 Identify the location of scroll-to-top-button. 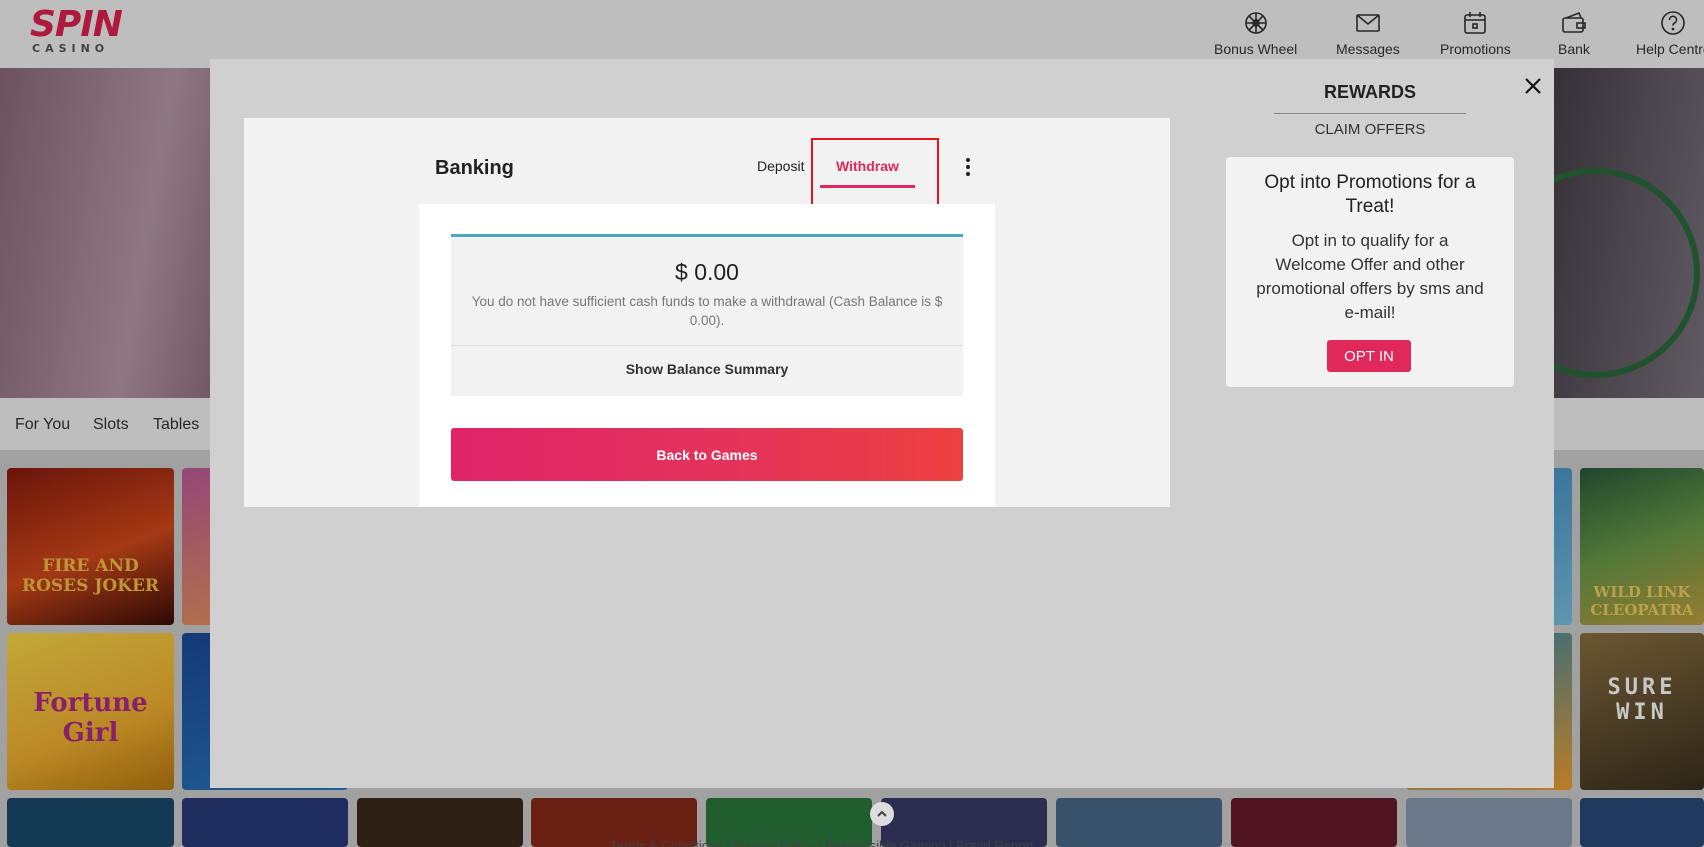
(882, 814).